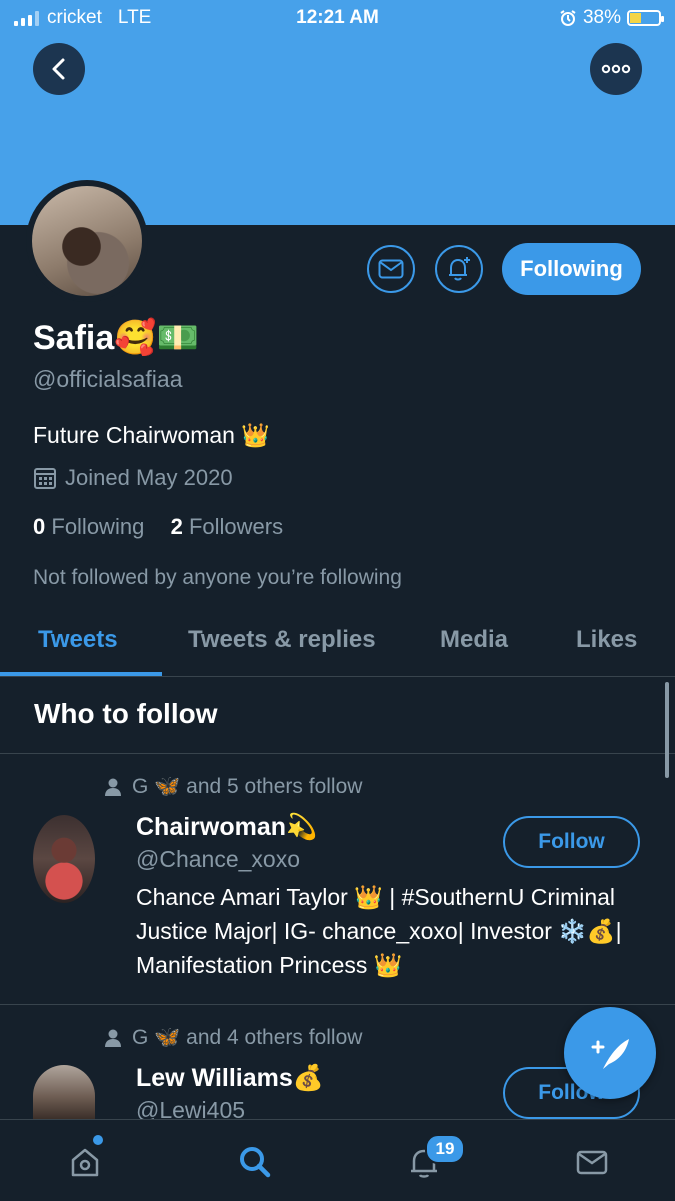 Image resolution: width=675 pixels, height=1201 pixels. I want to click on battery-percent: 38%, so click(601, 17).